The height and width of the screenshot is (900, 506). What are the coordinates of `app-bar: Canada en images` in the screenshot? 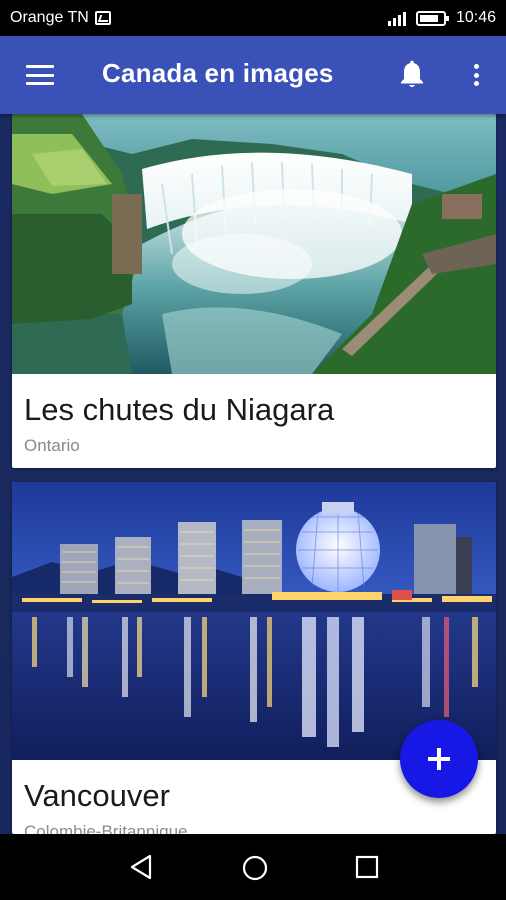 It's located at (253, 75).